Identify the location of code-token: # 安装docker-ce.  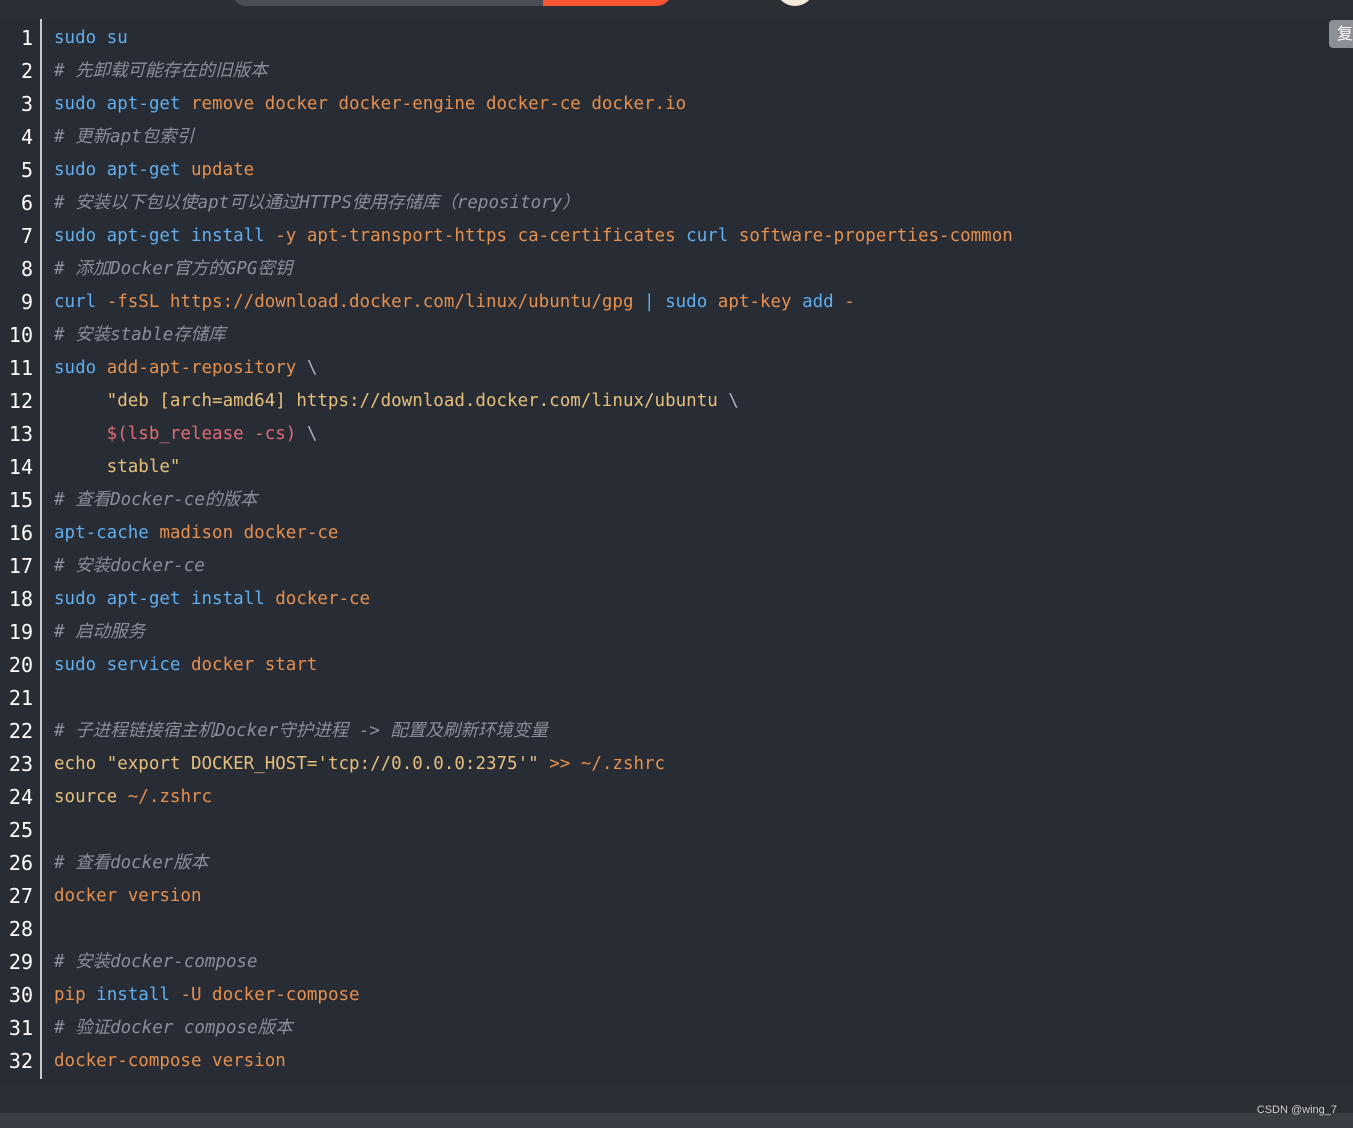
(129, 566).